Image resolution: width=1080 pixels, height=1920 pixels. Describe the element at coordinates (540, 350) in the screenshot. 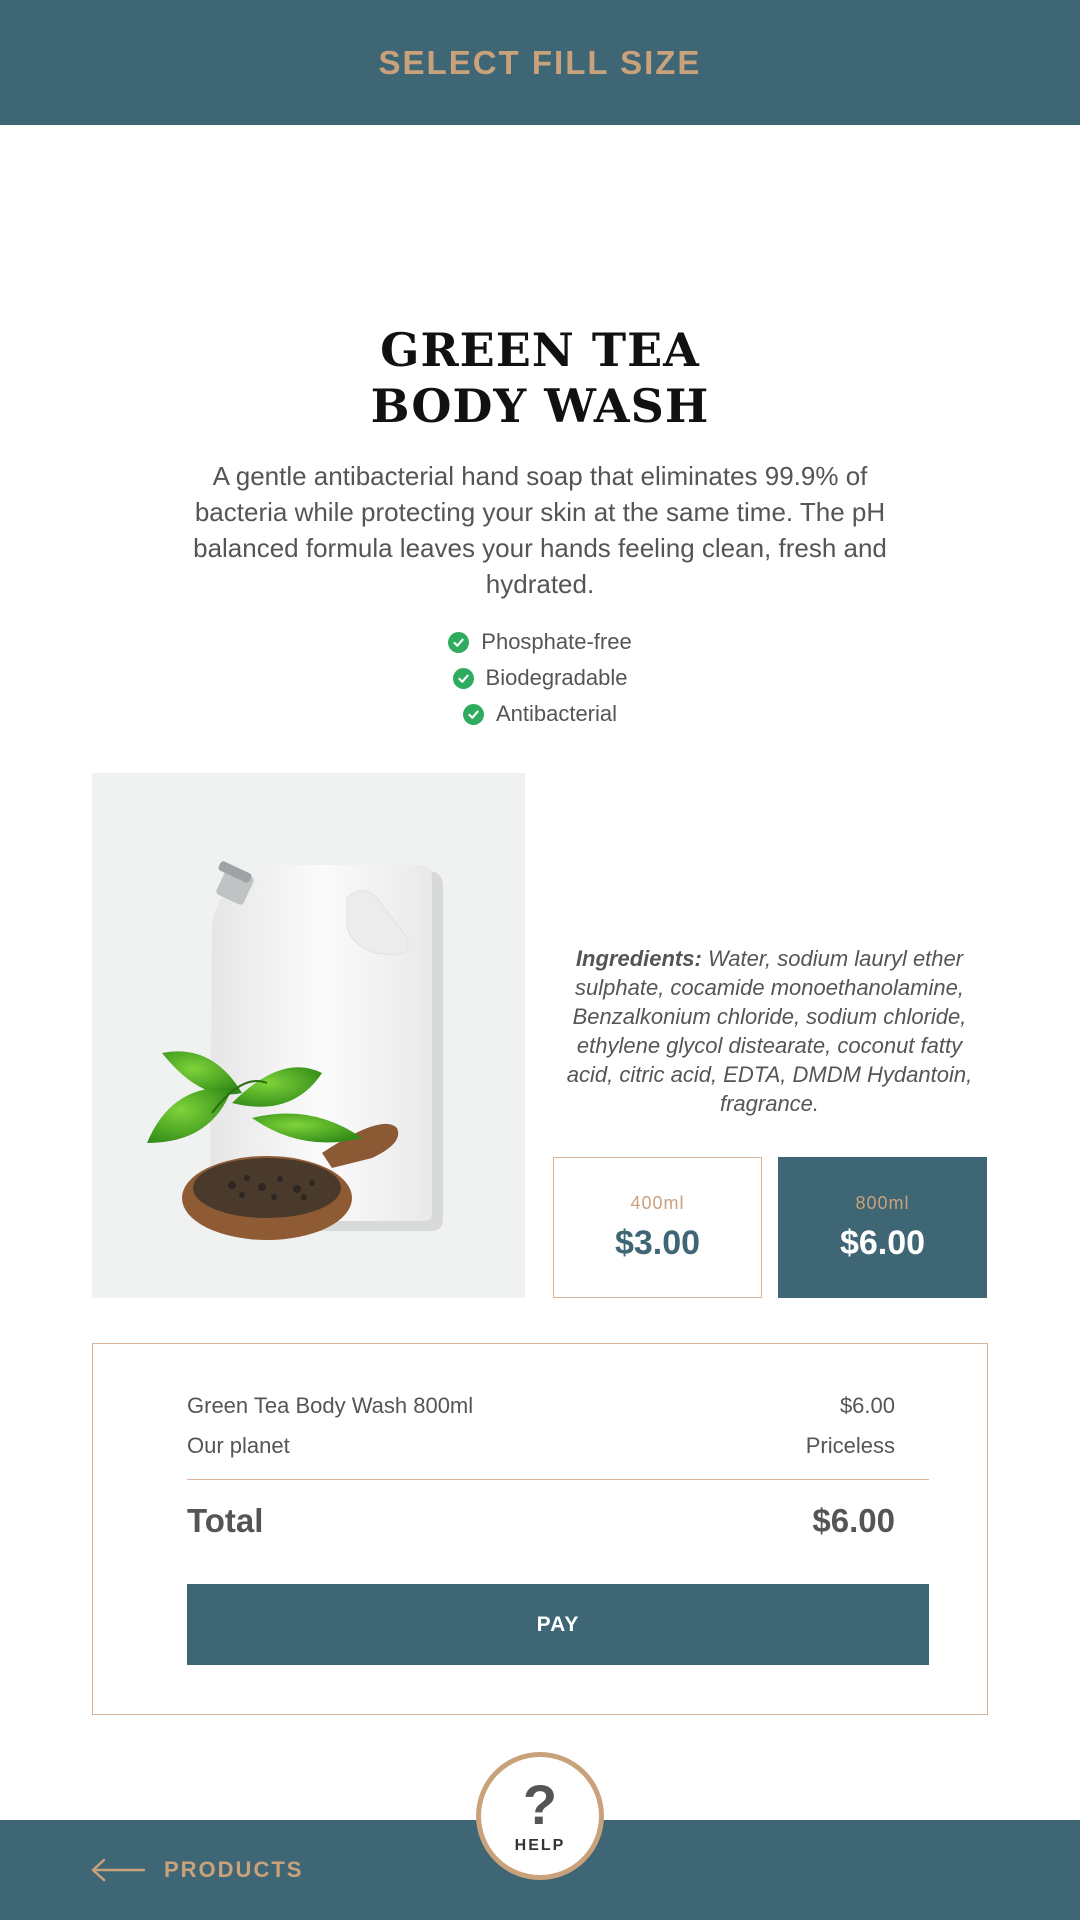

I see `product-title-line1: GREEN TEA` at that location.